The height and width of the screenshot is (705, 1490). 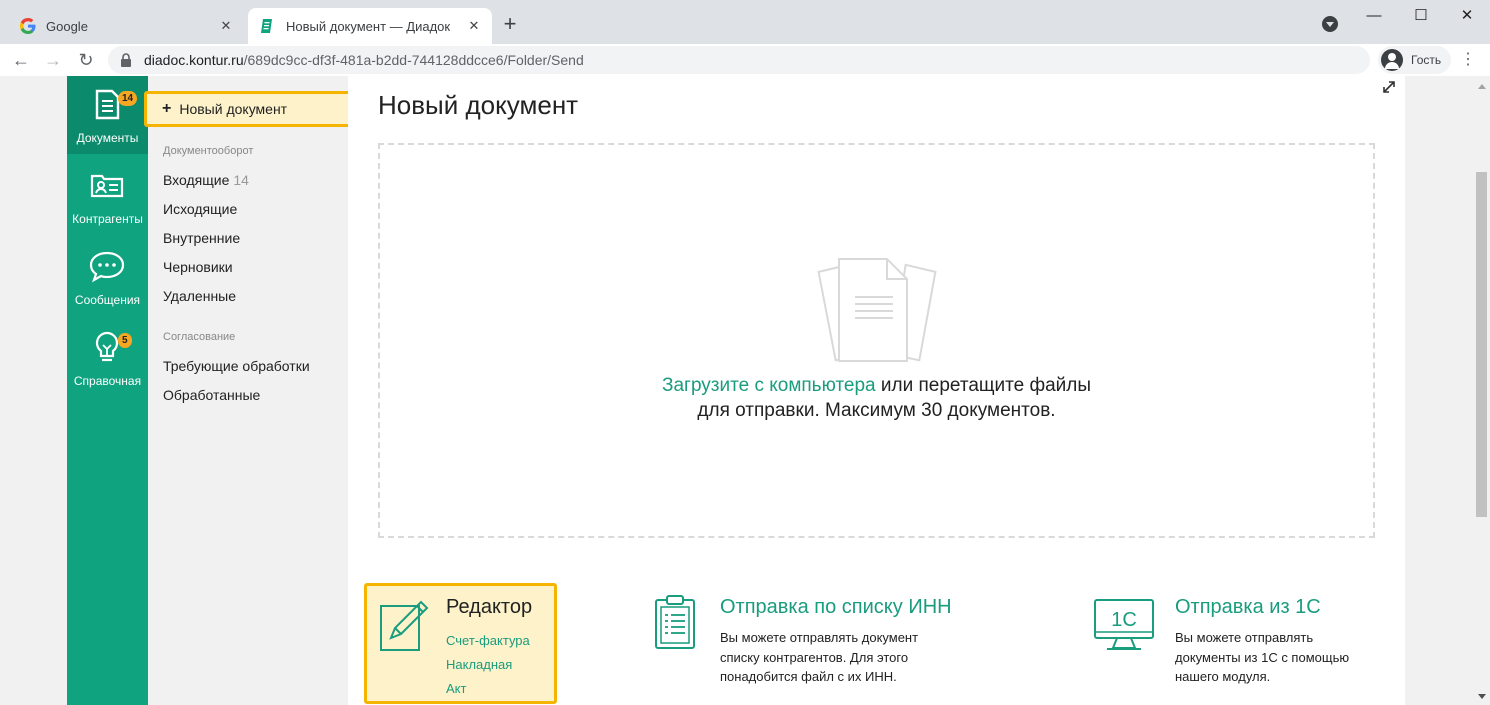 I want to click on nav-label: Контрагенты, so click(x=107, y=219).